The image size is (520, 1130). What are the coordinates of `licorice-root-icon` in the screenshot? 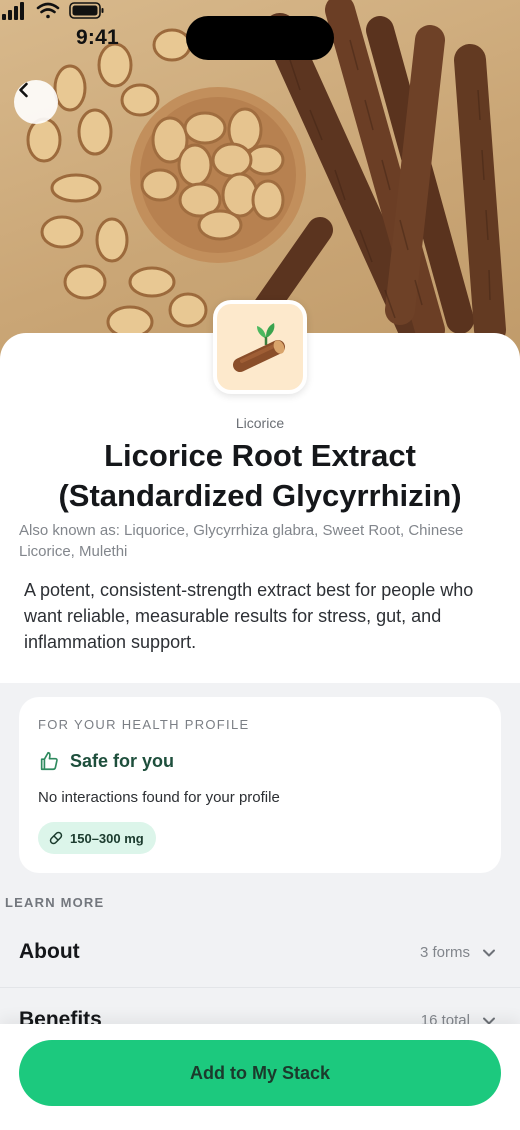 It's located at (259, 347).